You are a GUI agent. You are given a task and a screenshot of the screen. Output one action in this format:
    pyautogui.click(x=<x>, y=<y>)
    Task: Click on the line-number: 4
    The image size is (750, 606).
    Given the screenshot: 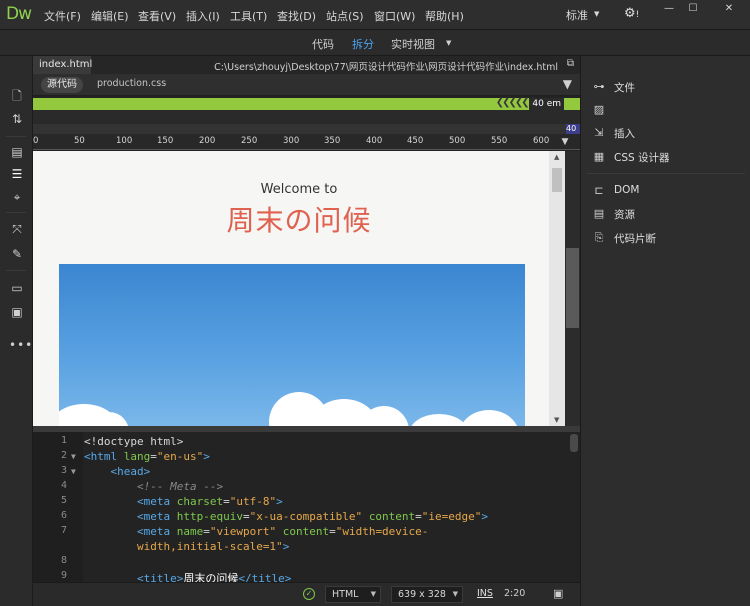 What is the action you would take?
    pyautogui.click(x=63, y=485)
    